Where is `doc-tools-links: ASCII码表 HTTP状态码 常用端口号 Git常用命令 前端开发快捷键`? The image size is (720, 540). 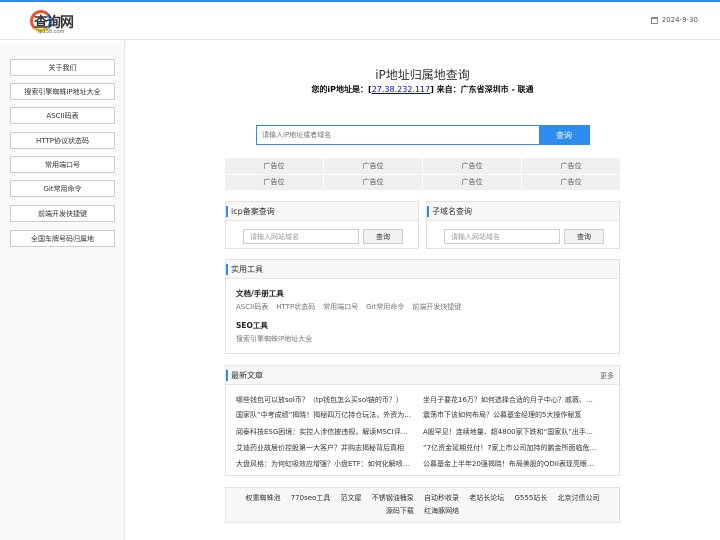 doc-tools-links: ASCII码表 HTTP状态码 常用端口号 Git常用命令 前端开发快捷键 is located at coordinates (348, 307).